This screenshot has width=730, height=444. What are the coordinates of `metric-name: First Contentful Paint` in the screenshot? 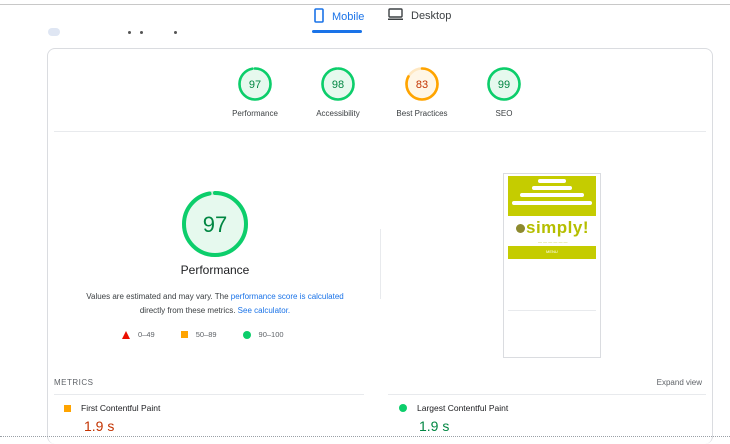 It's located at (121, 408).